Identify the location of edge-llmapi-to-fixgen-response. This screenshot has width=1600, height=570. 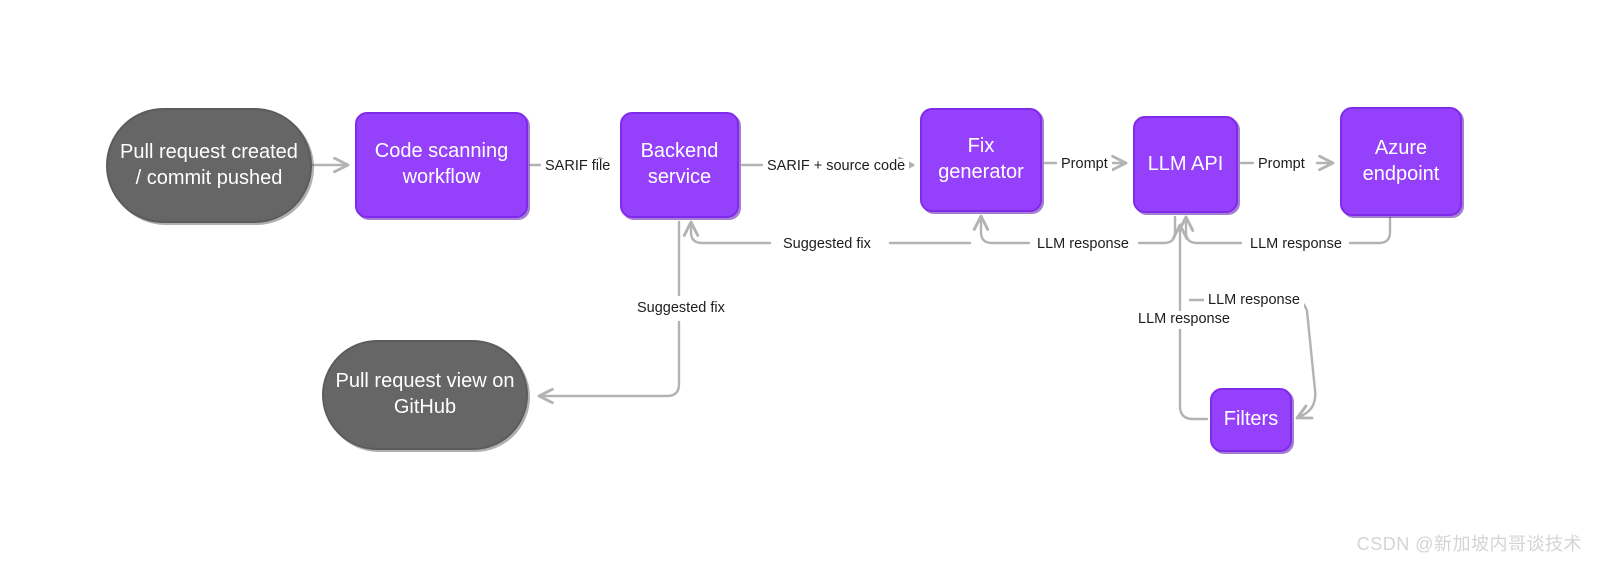
(1157, 230).